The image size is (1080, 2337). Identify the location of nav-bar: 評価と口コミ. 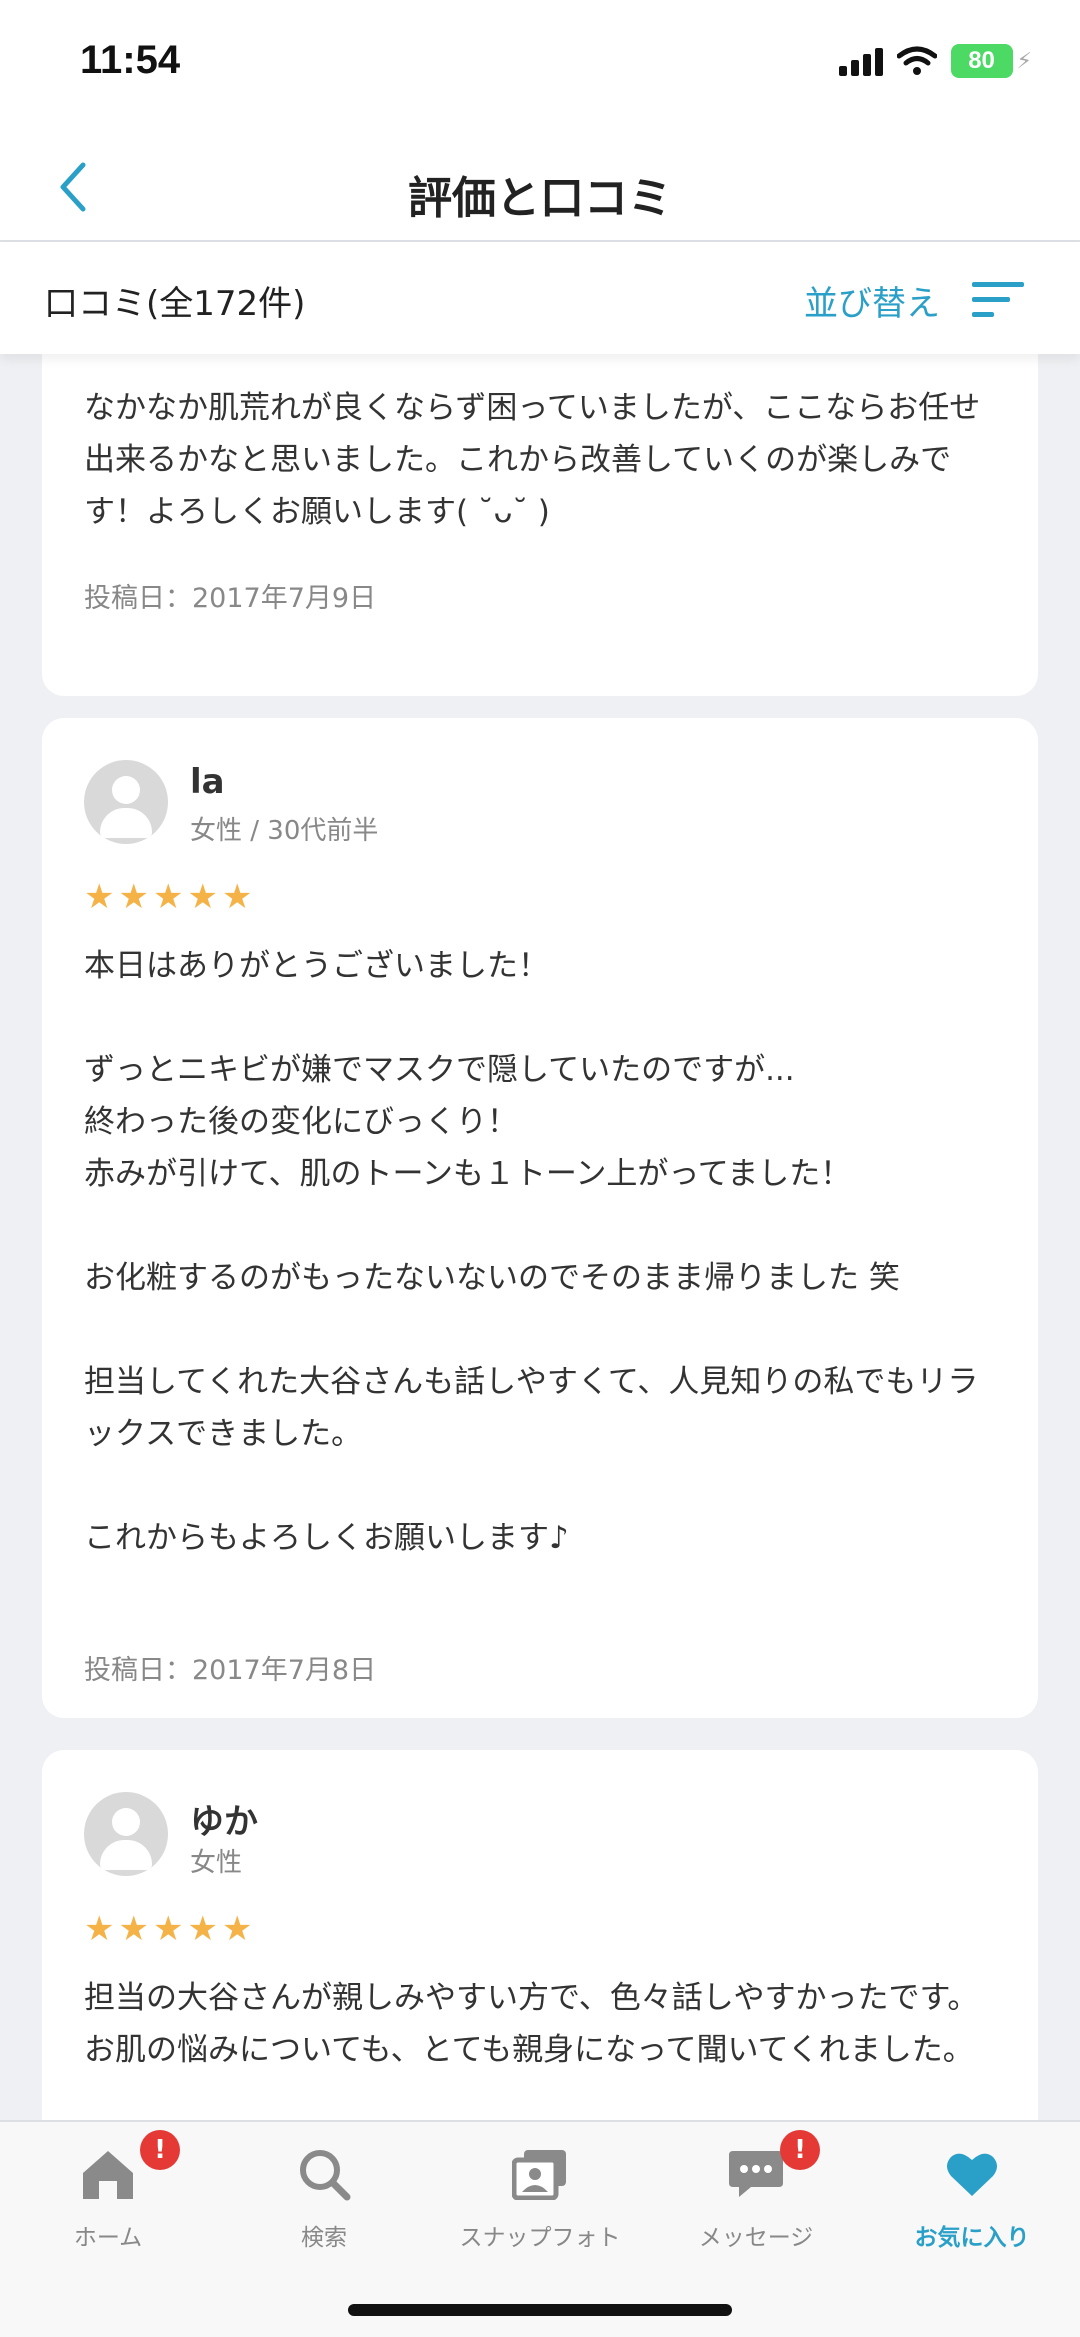
(540, 187).